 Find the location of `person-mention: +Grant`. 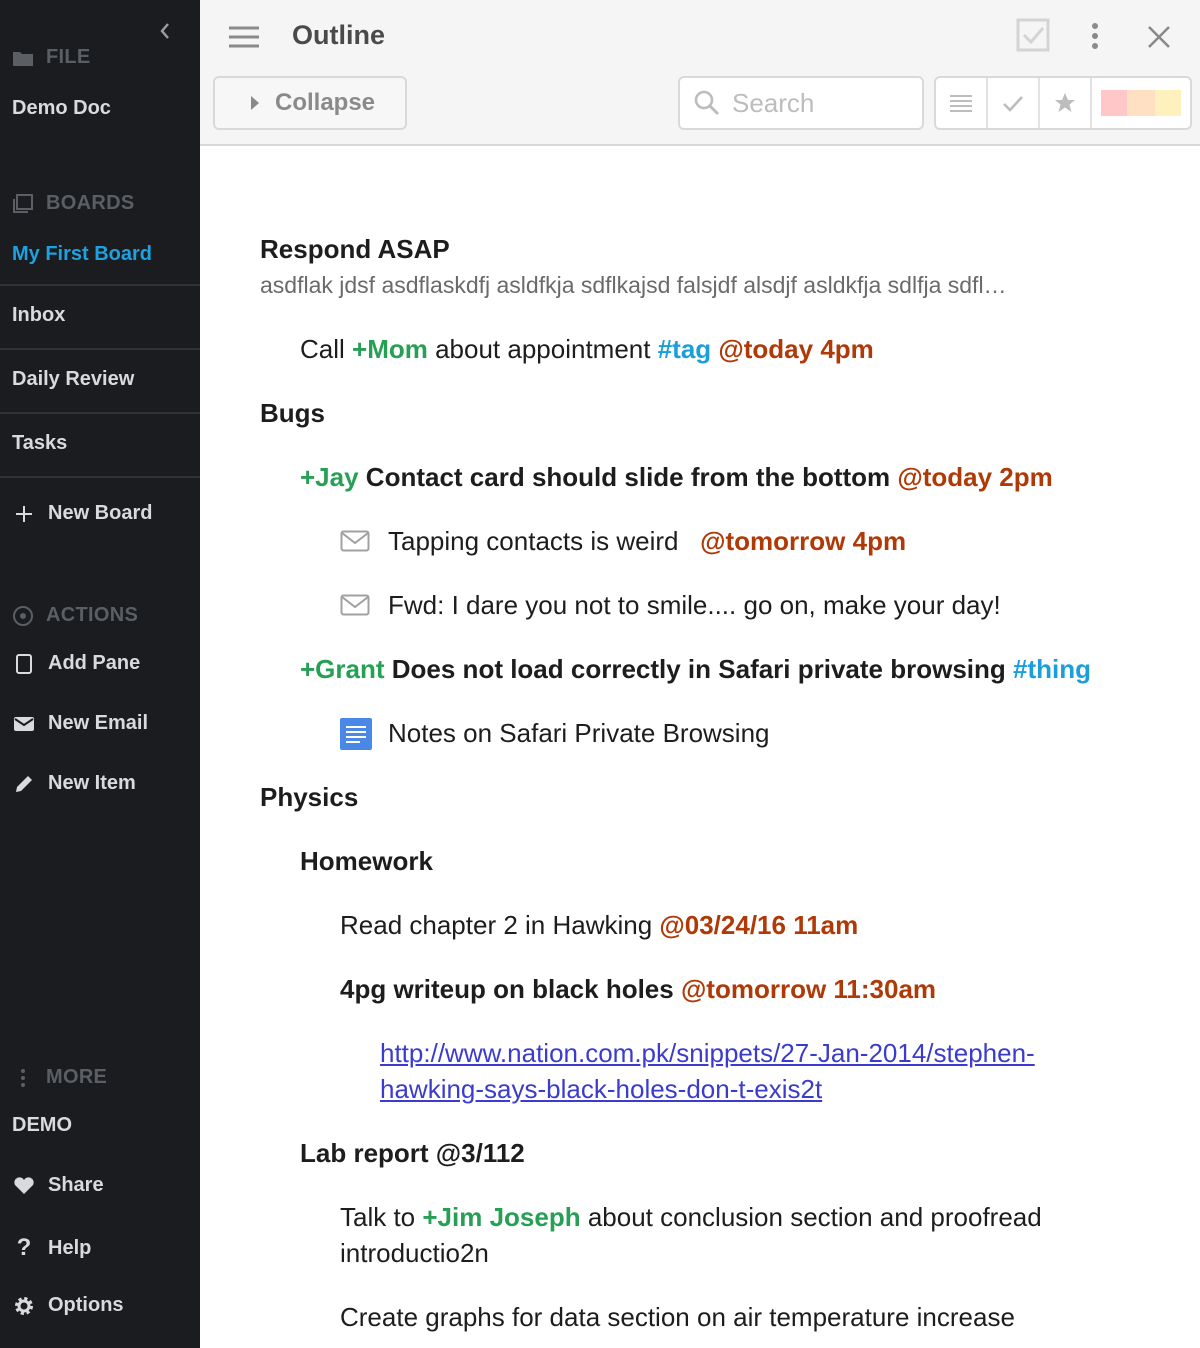

person-mention: +Grant is located at coordinates (342, 669).